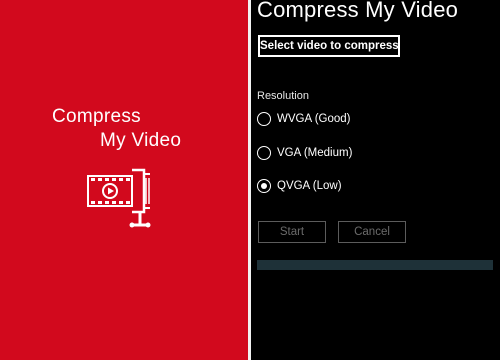  What do you see at coordinates (329, 46) in the screenshot?
I see `select-video-button: Select video to compress` at bounding box center [329, 46].